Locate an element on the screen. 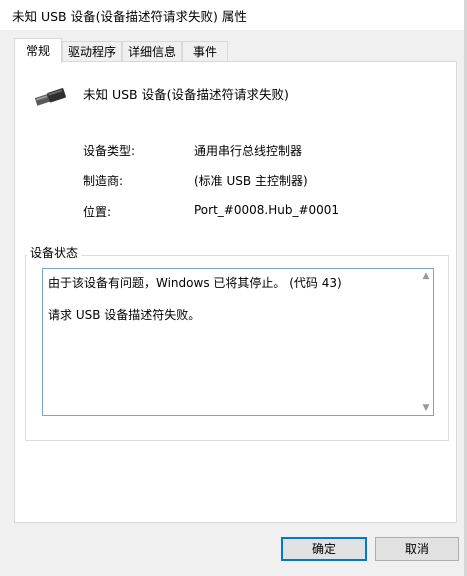  title-bar: 未知 USB 设备(设备描述符请求失败) 属性 is located at coordinates (233, 15).